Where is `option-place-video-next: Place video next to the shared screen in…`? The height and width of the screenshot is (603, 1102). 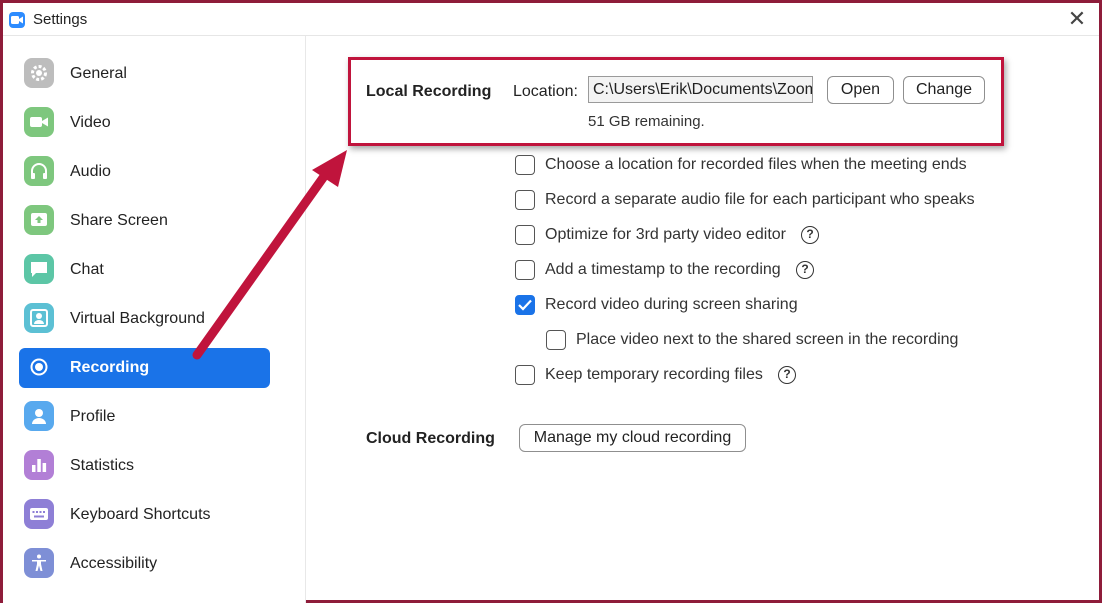 option-place-video-next: Place video next to the shared screen in… is located at coordinates (806, 340).